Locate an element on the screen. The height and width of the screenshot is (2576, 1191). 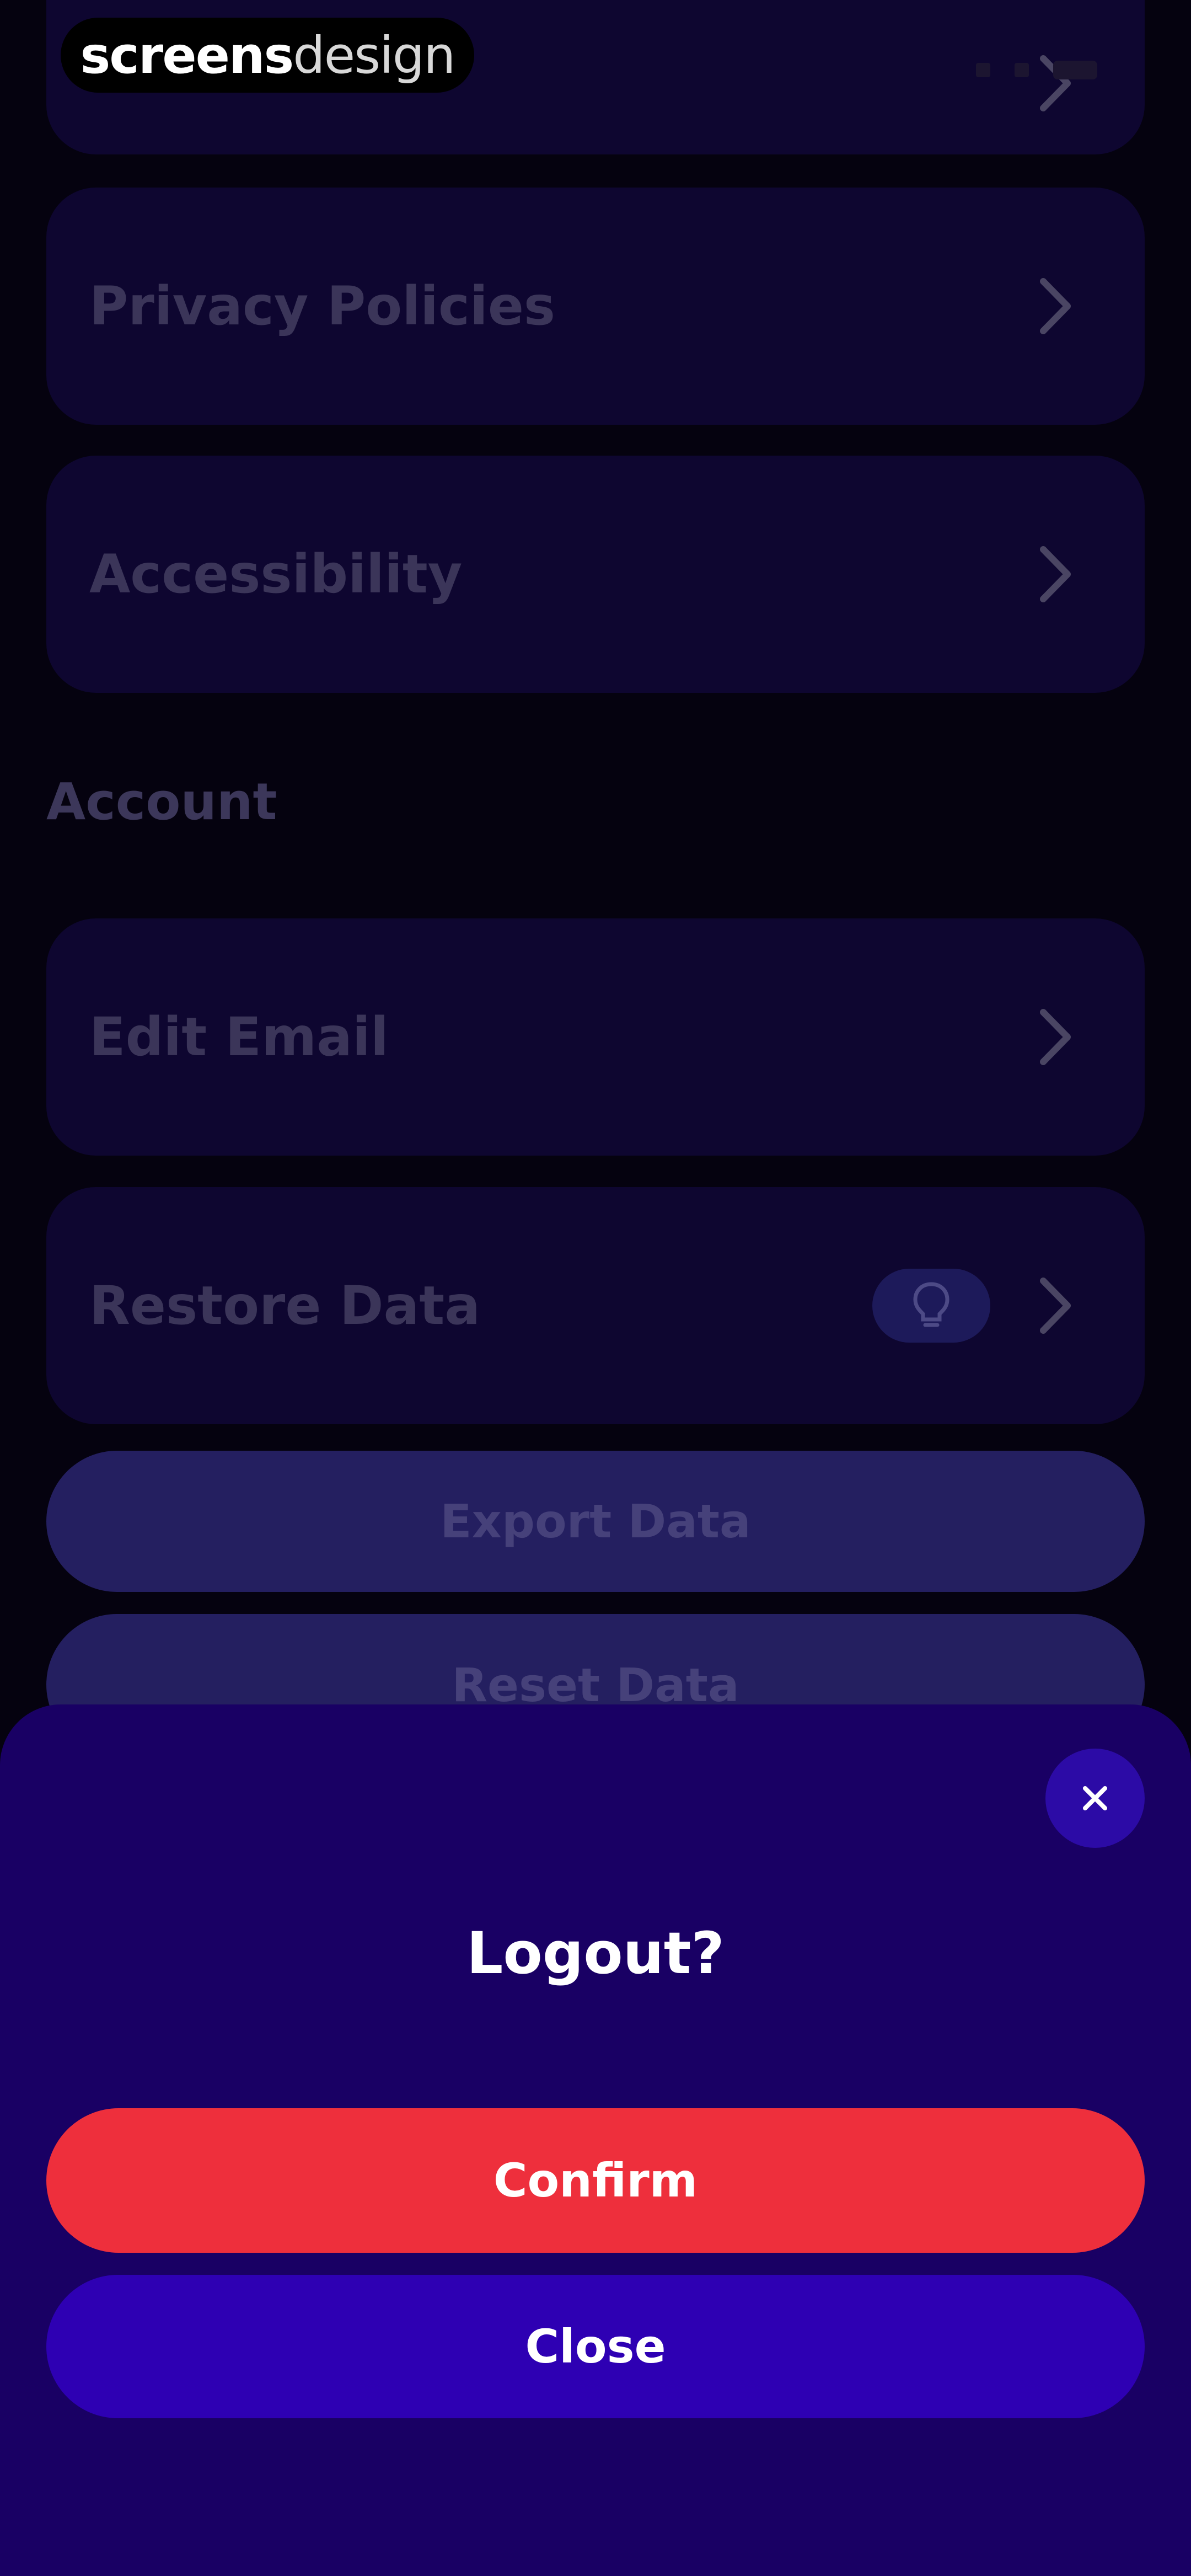
section-title-account: Account is located at coordinates (162, 801).